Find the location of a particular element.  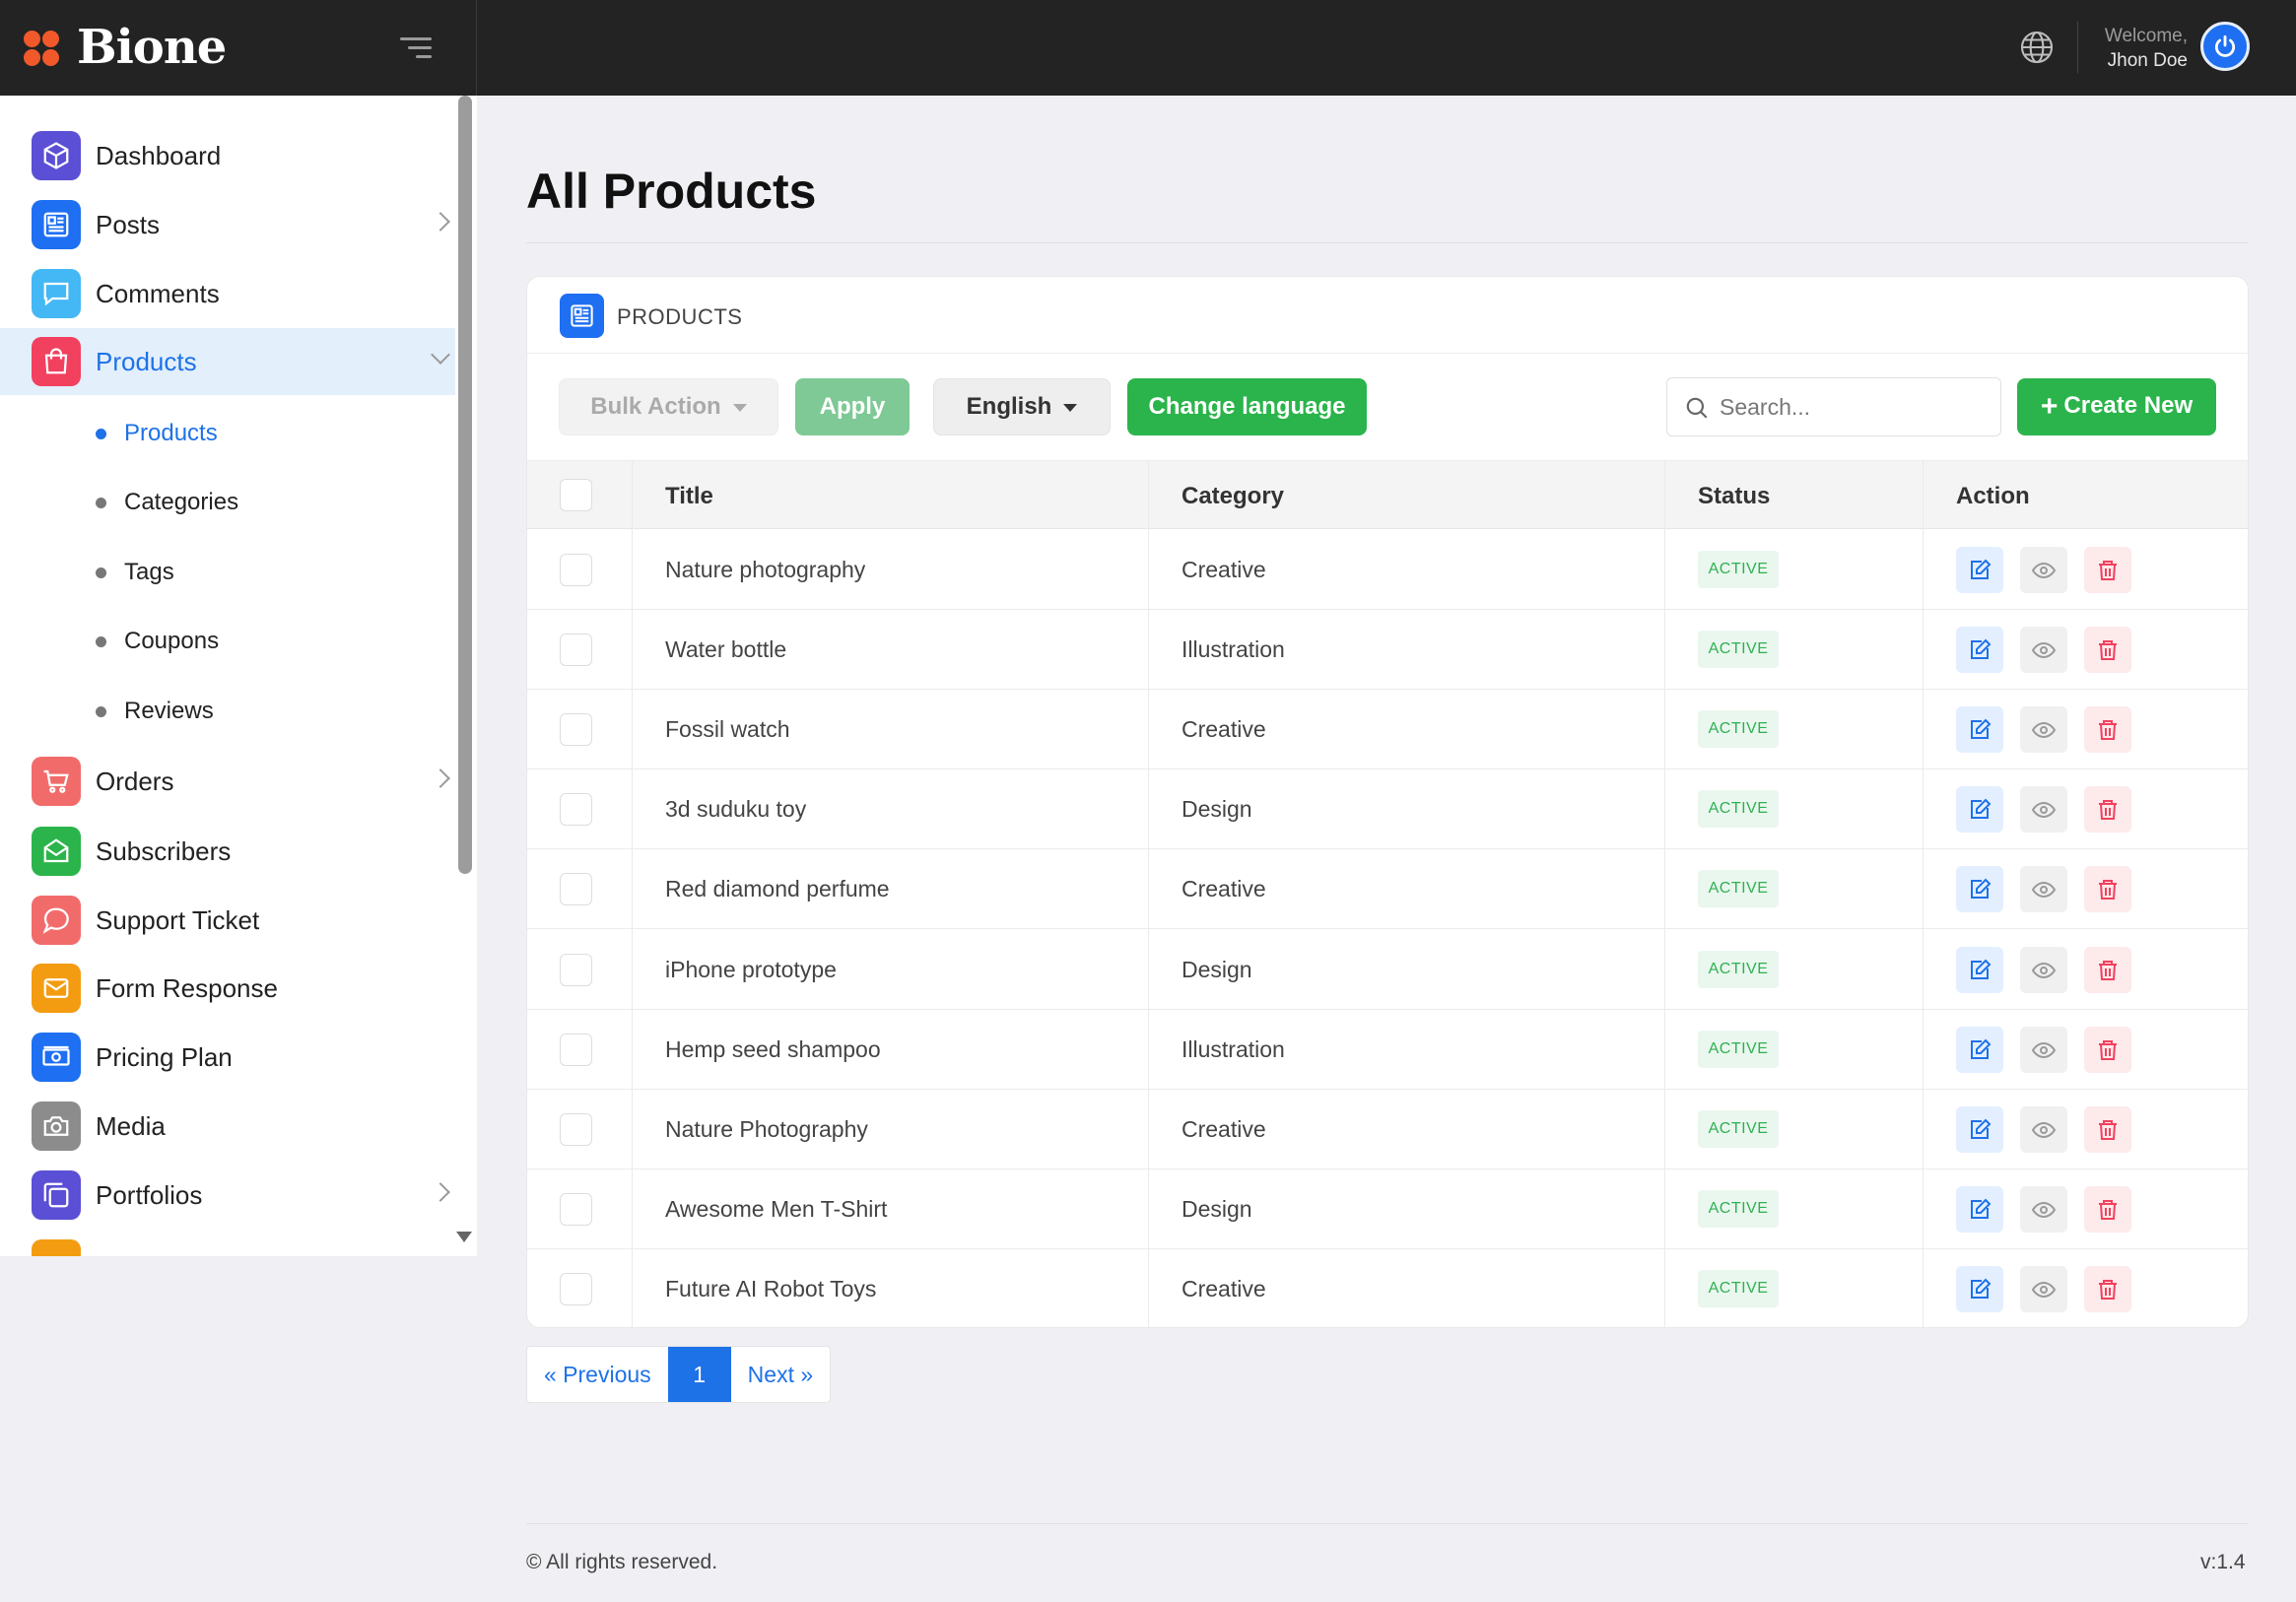

envelope-icon is located at coordinates (56, 988).